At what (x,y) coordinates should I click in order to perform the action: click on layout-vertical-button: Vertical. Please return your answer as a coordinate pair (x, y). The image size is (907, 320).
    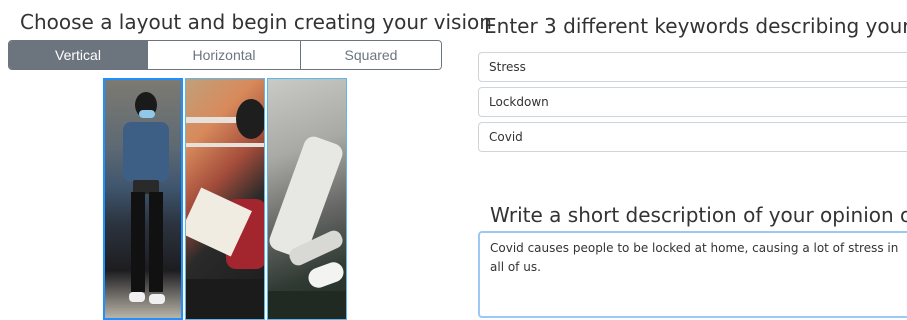
    Looking at the image, I should click on (78, 55).